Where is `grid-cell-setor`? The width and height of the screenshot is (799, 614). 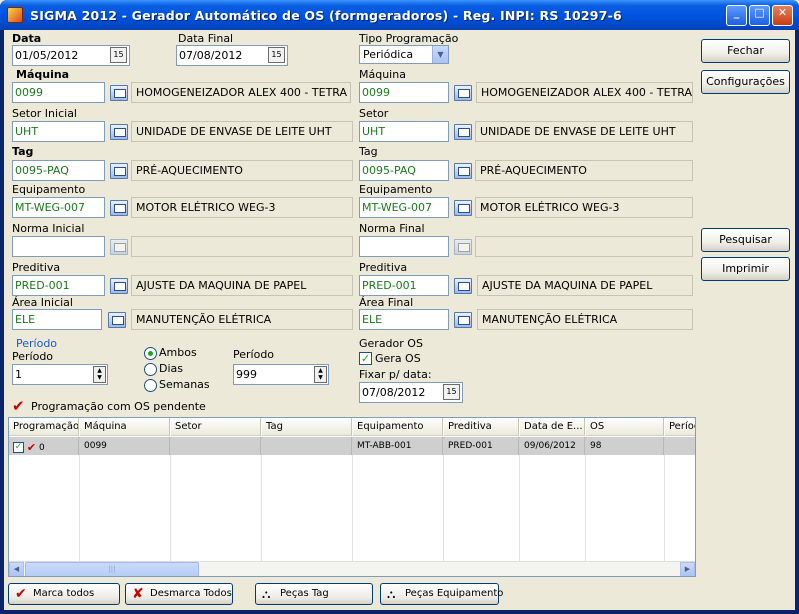
grid-cell-setor is located at coordinates (216, 446).